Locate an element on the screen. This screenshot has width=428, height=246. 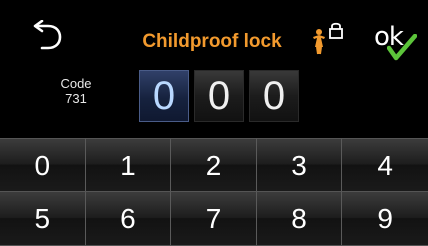
key-1: 1 is located at coordinates (128, 165).